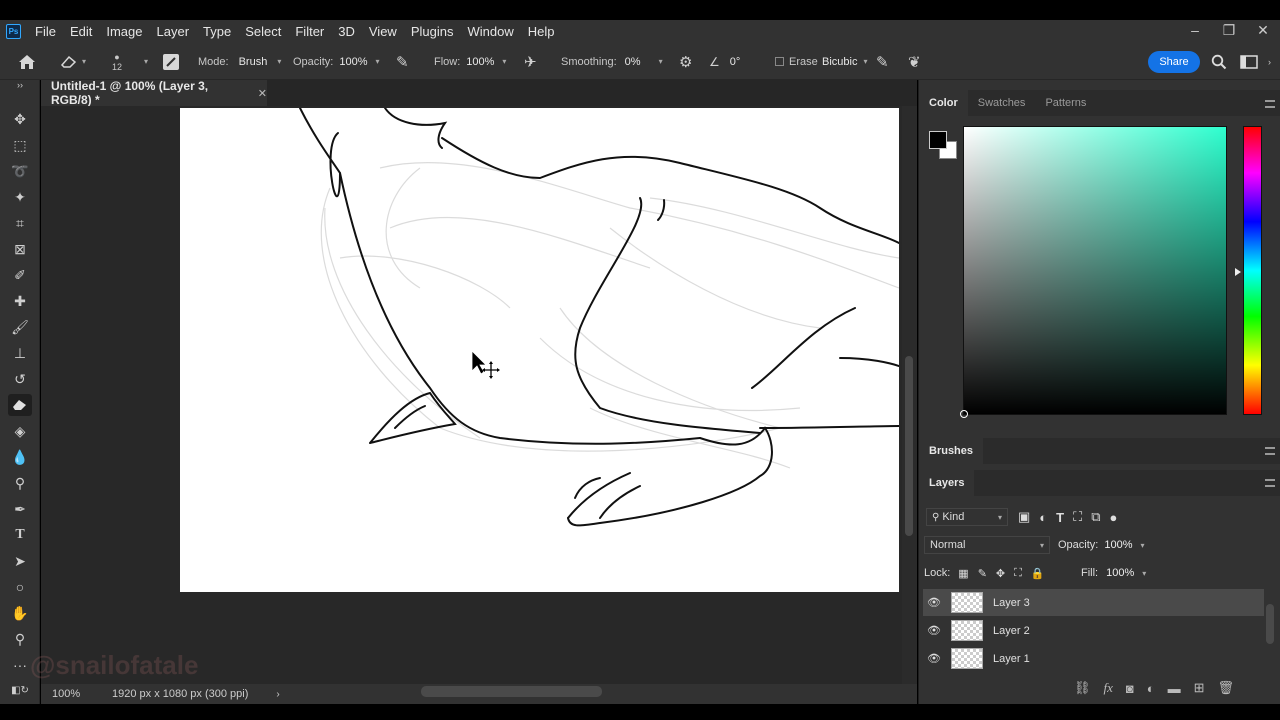  What do you see at coordinates (1108, 688) in the screenshot?
I see `layer-effects-icon: fx` at bounding box center [1108, 688].